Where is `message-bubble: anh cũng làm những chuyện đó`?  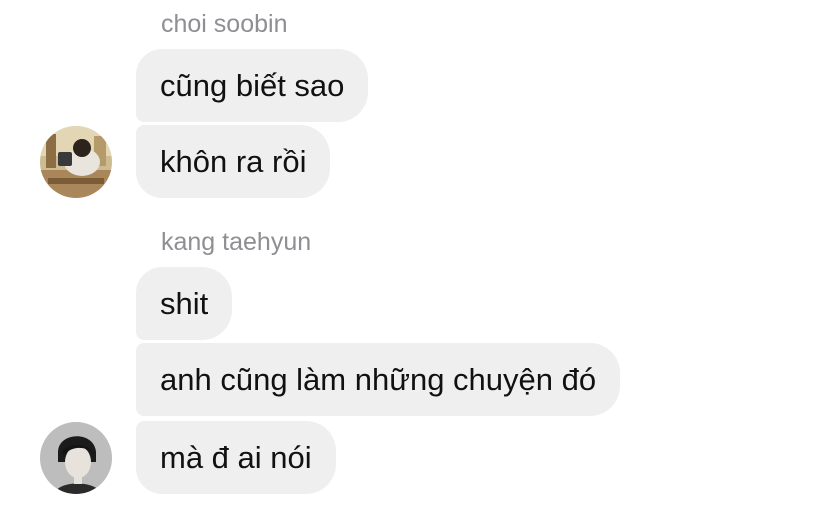
message-bubble: anh cũng làm những chuyện đó is located at coordinates (378, 379).